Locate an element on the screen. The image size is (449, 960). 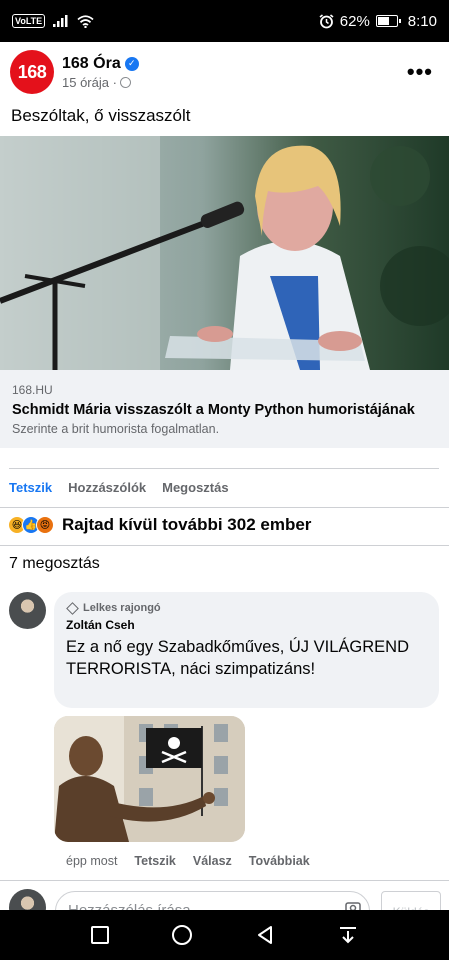
reactions-summary: 😆 👍 😡 Rajtad kívül további 302 ember is located at coordinates (159, 525).